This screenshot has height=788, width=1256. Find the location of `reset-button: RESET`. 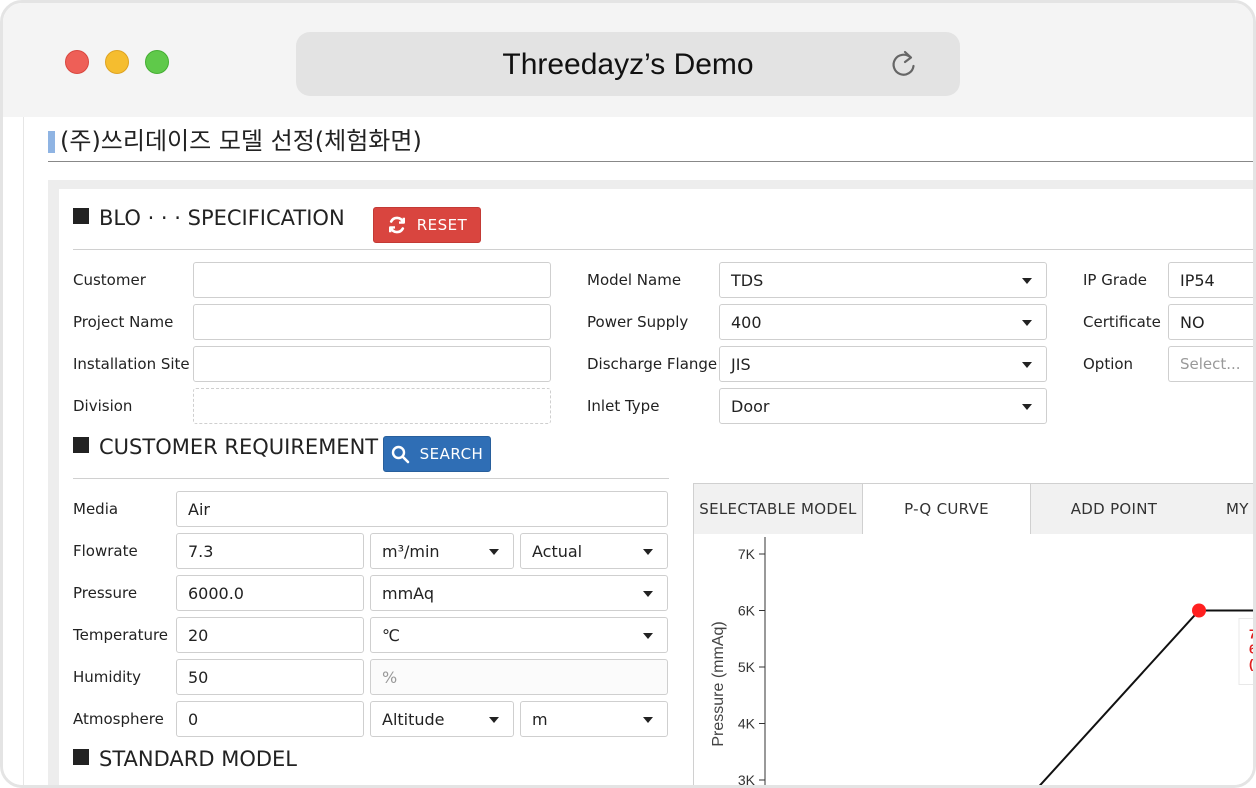

reset-button: RESET is located at coordinates (427, 225).